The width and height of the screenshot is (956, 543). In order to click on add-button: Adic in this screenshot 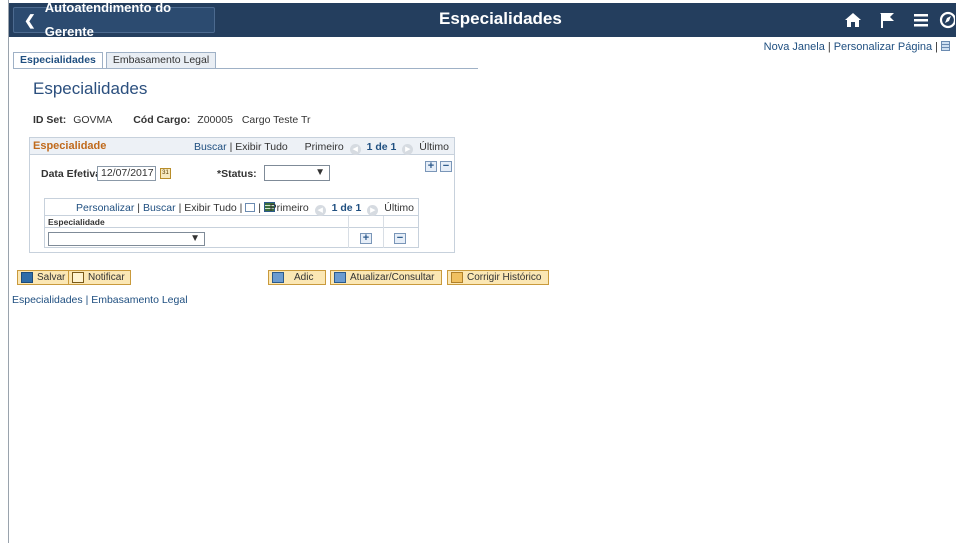, I will do `click(297, 277)`.